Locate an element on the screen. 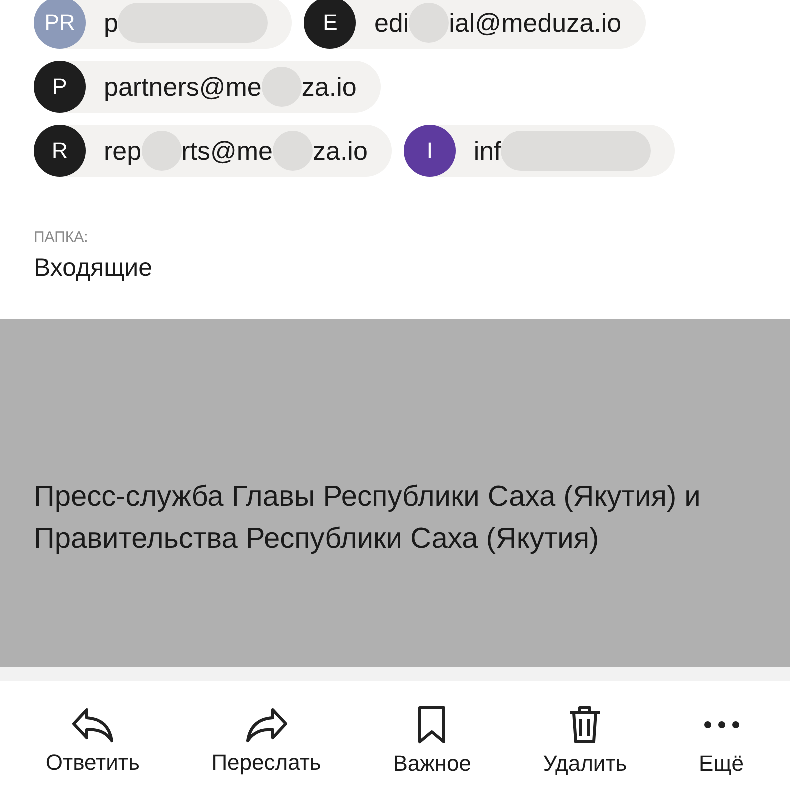  recipient-chip: I inf is located at coordinates (540, 151).